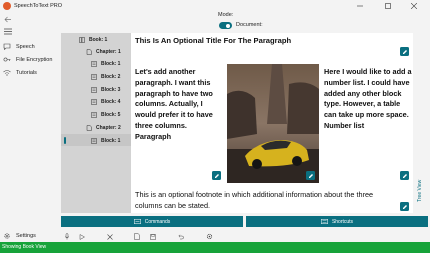  I want to click on commands-label: Commands, so click(157, 221).